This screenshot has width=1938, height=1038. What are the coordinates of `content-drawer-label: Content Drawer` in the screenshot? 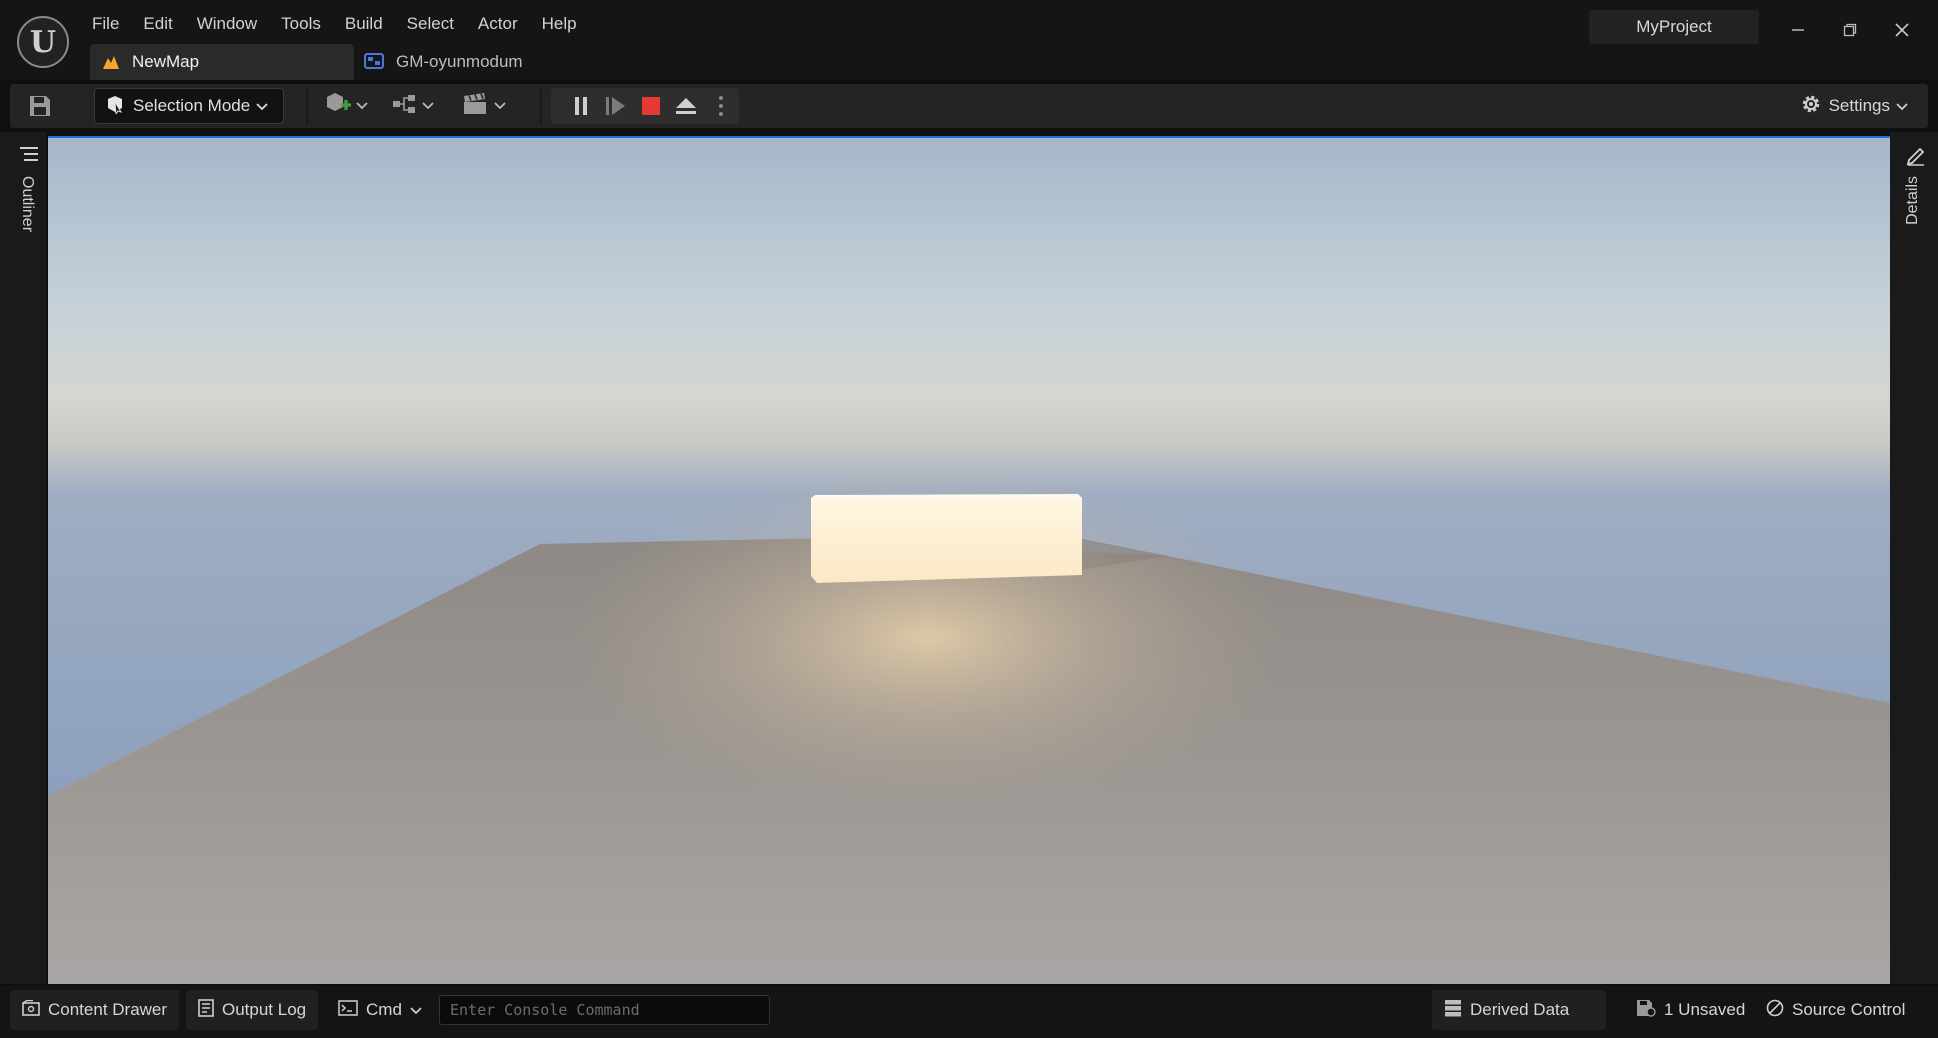 It's located at (108, 1009).